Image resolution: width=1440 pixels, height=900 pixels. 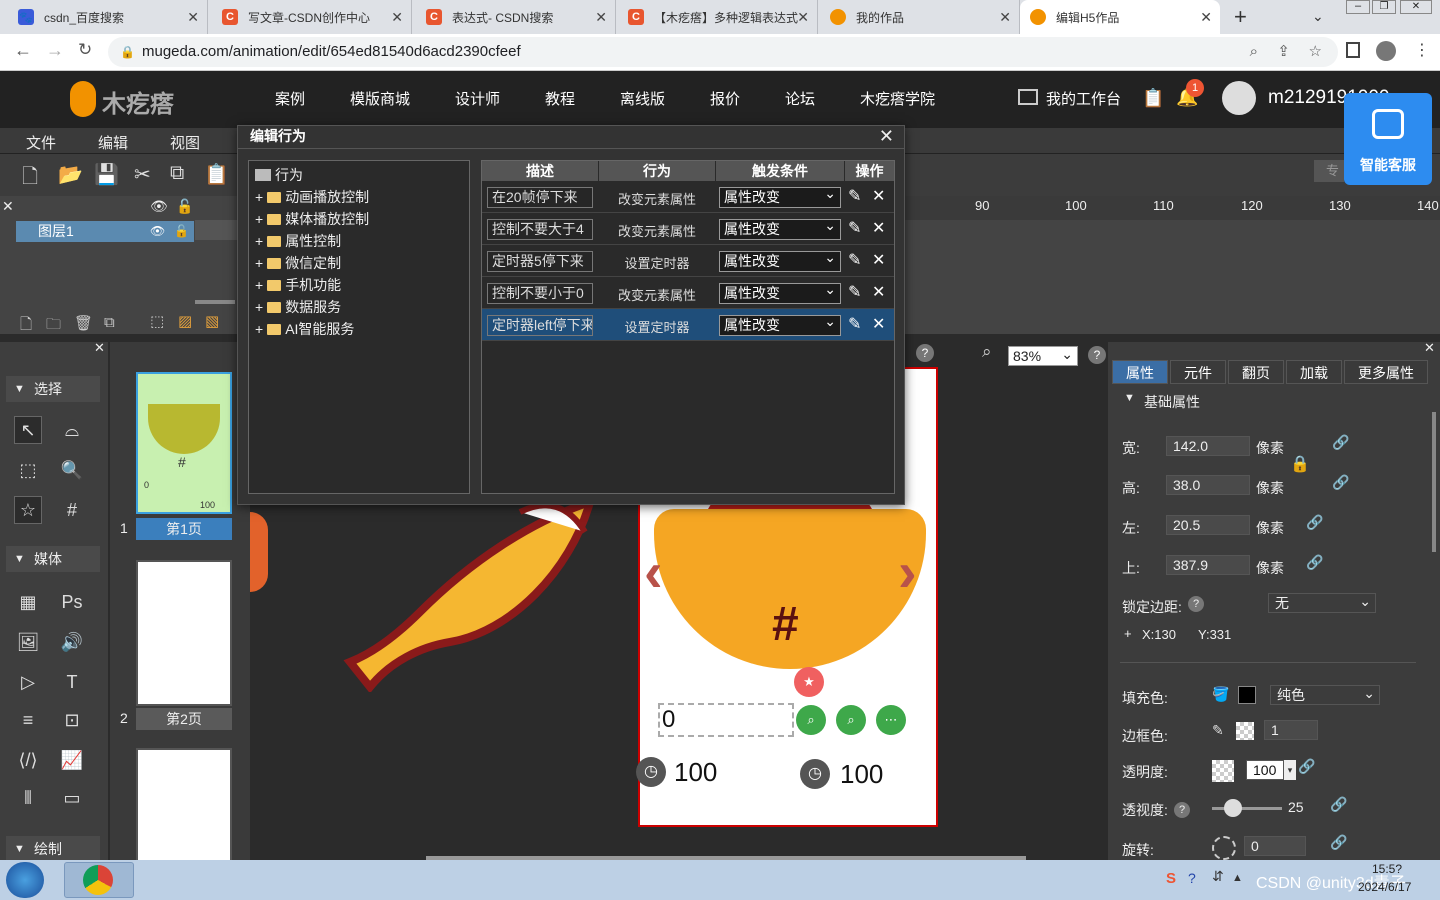 I want to click on help-icon: ?, so click(x=1182, y=810).